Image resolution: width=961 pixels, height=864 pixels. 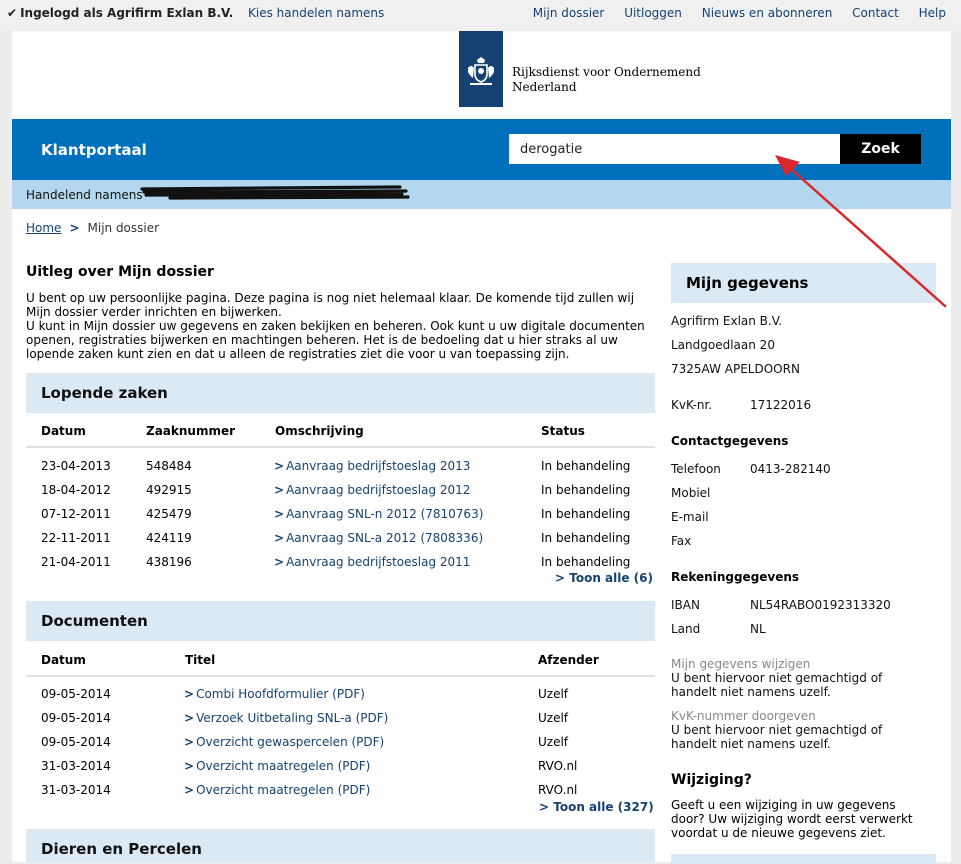 What do you see at coordinates (563, 431) in the screenshot?
I see `col-status: Status` at bounding box center [563, 431].